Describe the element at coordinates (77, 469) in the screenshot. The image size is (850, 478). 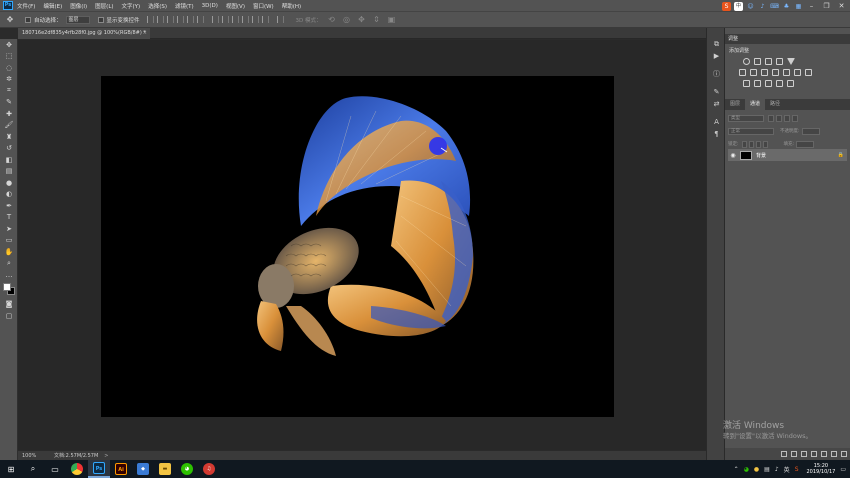
I see `chrome-icon` at that location.